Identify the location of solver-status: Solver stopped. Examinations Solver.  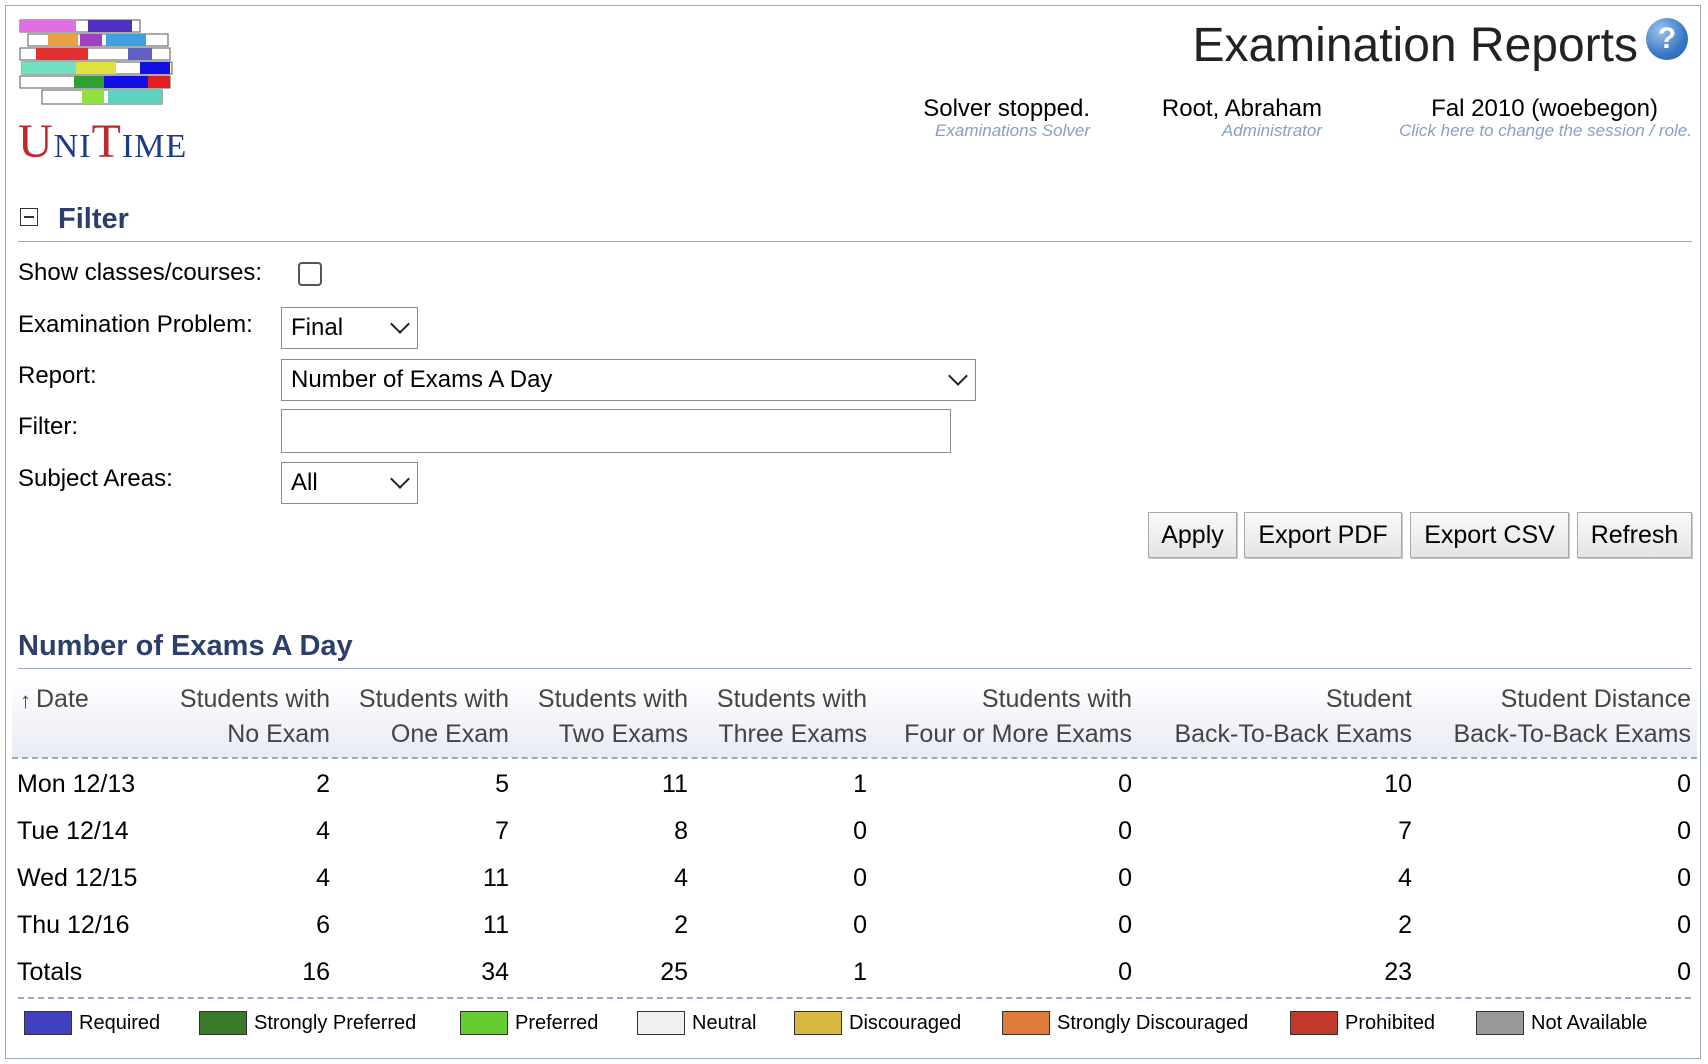
(1006, 118).